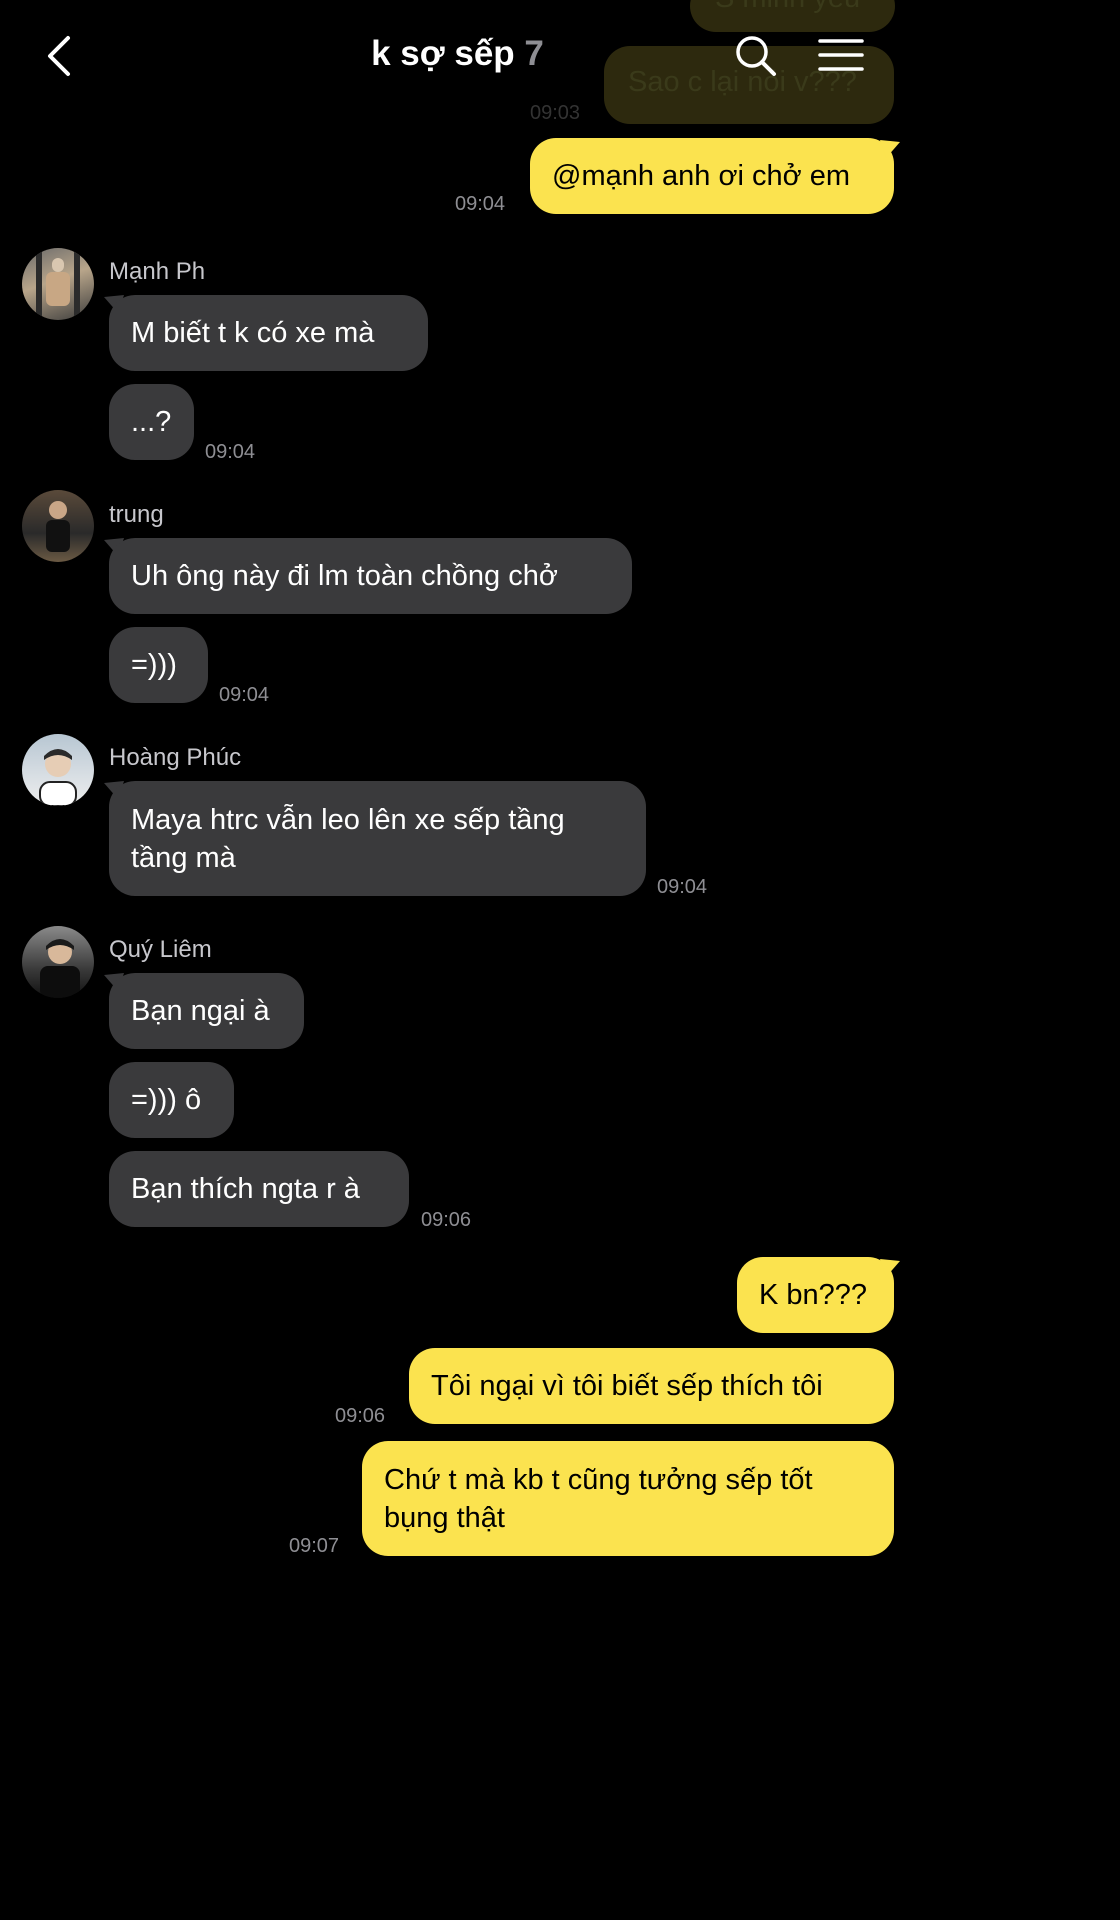 The image size is (1120, 1920). I want to click on message-bubble-outgoing: @mạnh anh ơi chở em, so click(712, 176).